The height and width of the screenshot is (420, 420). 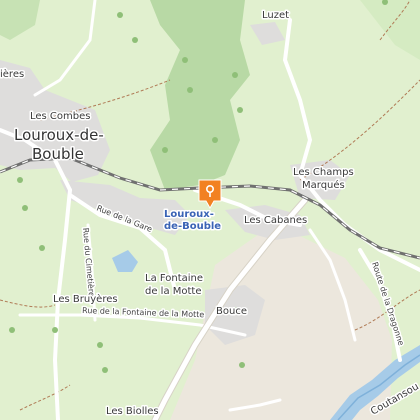 I want to click on label-les-cabanes: Les Cabanes, so click(x=275, y=220).